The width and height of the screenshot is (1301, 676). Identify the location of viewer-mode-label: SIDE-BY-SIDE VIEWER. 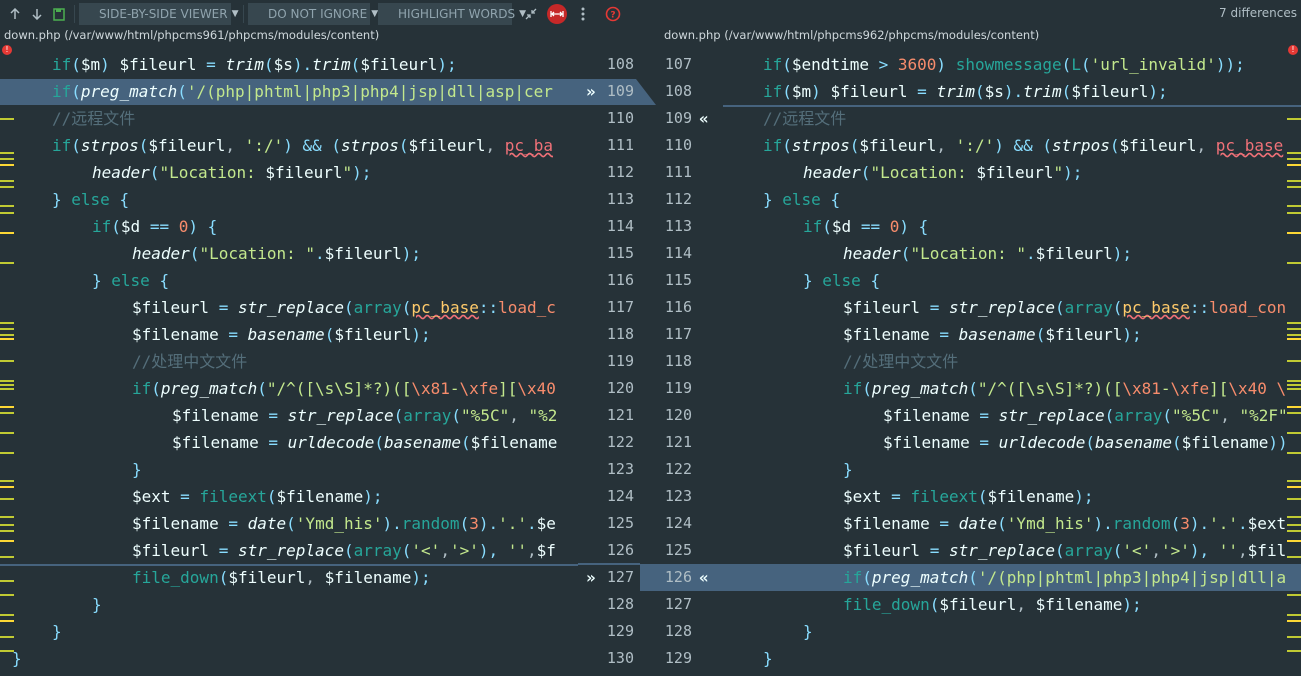
(163, 14).